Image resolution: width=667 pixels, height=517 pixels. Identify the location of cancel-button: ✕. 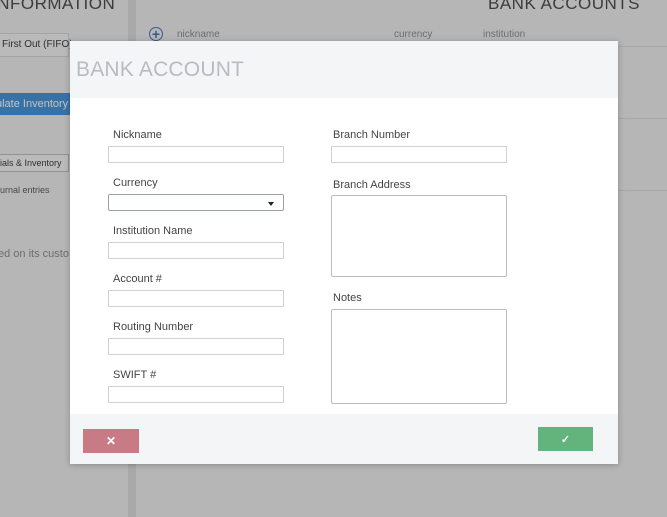
(111, 441).